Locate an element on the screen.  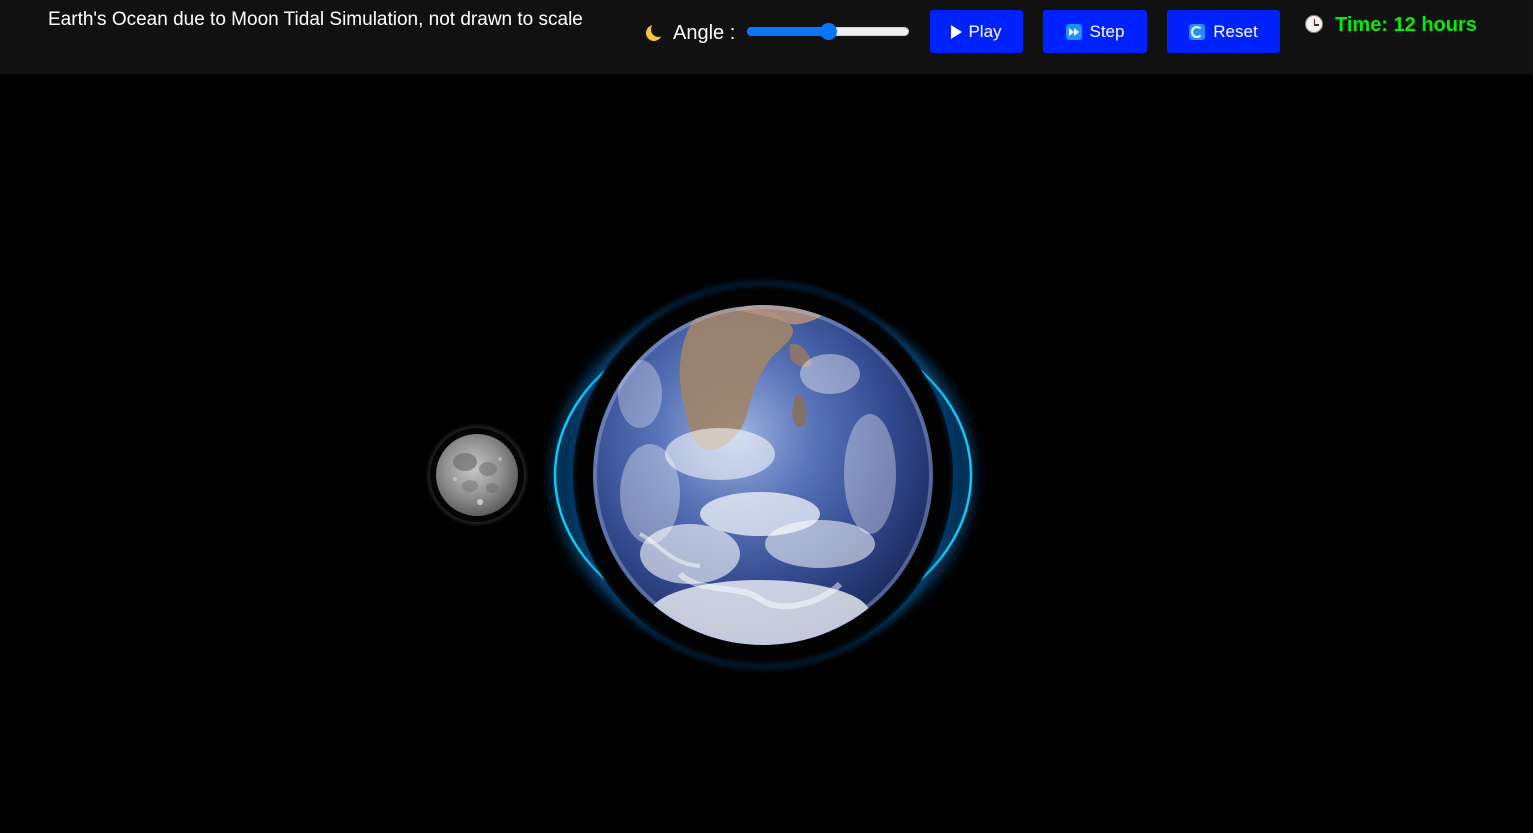
play-triangle-icon is located at coordinates (957, 31).